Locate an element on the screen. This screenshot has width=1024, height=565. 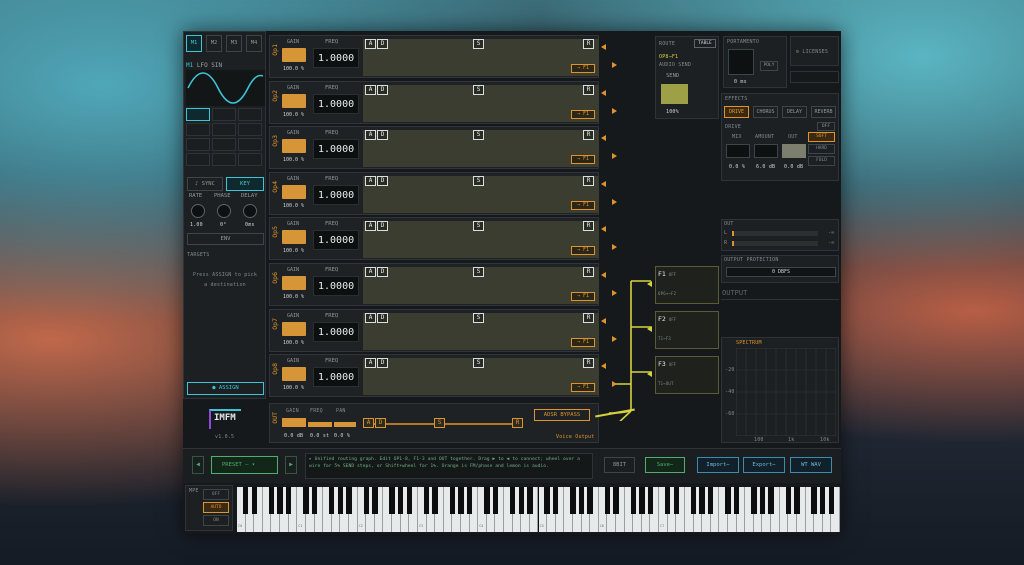
licenses-button: ⚙ LICENSES is located at coordinates (814, 51).